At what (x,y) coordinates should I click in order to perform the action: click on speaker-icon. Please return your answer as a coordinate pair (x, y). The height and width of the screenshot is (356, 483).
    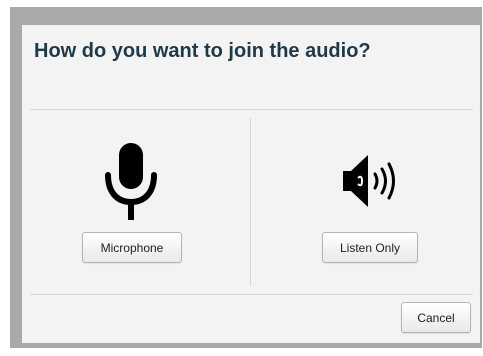
    Looking at the image, I should click on (370, 181).